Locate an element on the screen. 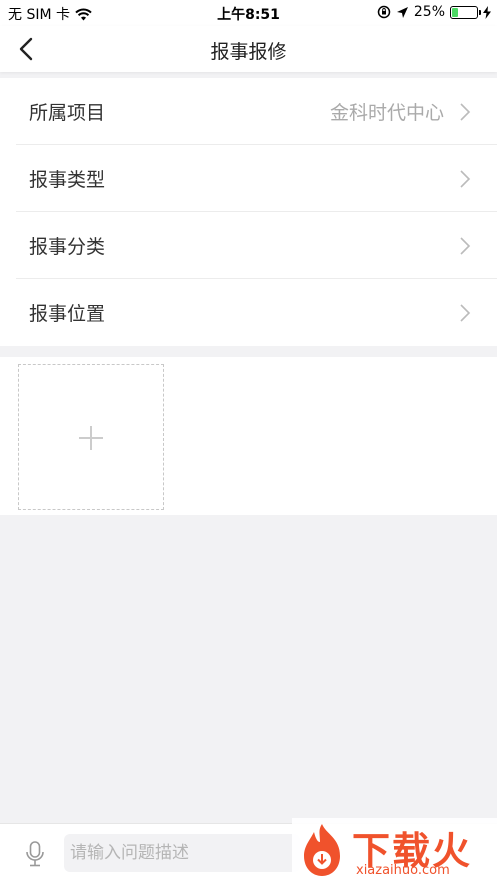 This screenshot has height=883, width=497. watermark: 下载火 xiazaihuo.com is located at coordinates (394, 850).